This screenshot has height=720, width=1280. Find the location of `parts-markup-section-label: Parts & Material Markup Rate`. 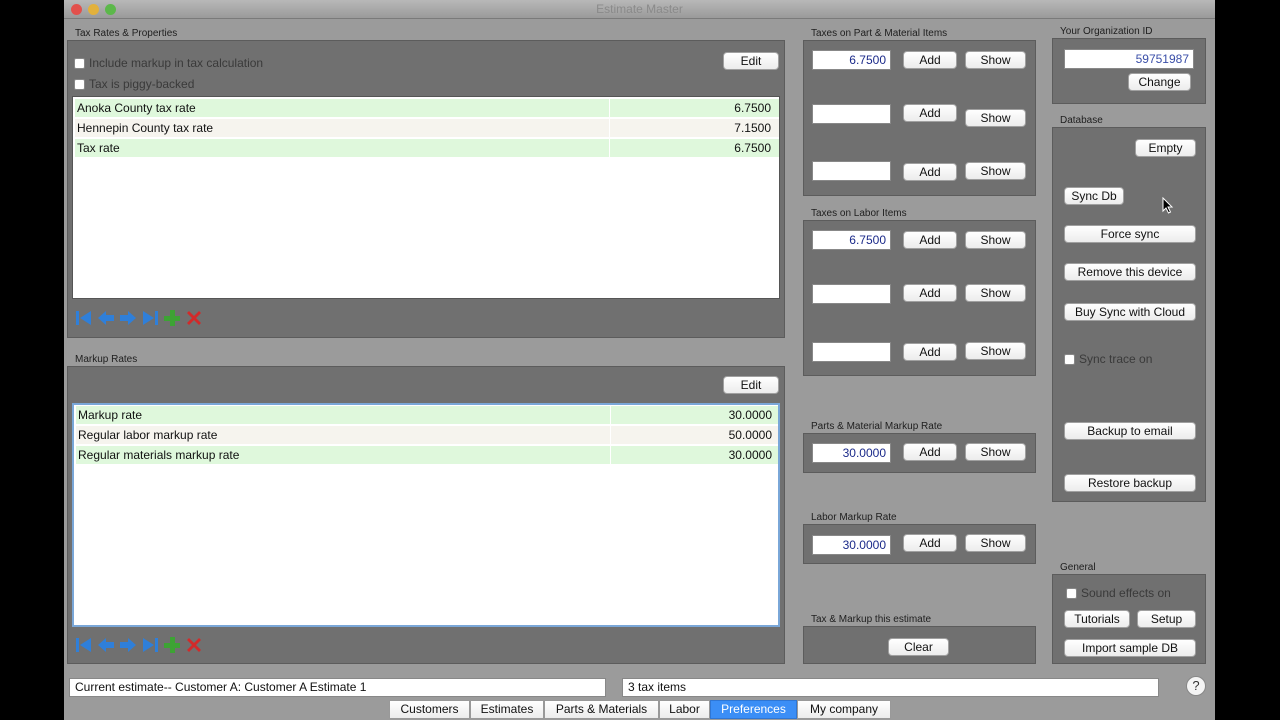

parts-markup-section-label: Parts & Material Markup Rate is located at coordinates (877, 426).